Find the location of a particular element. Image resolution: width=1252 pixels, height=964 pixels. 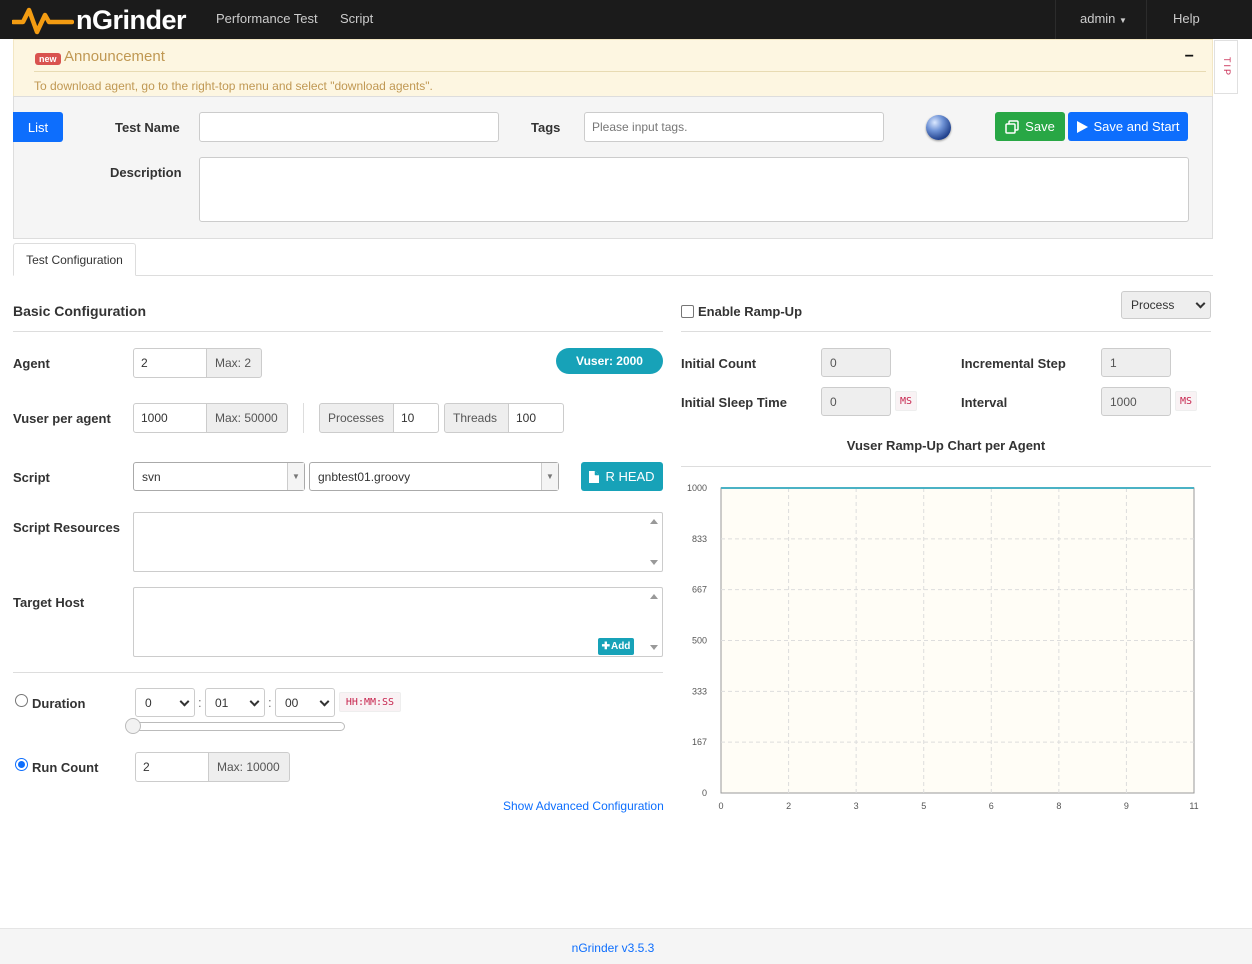

save-button: Save is located at coordinates (1030, 126).